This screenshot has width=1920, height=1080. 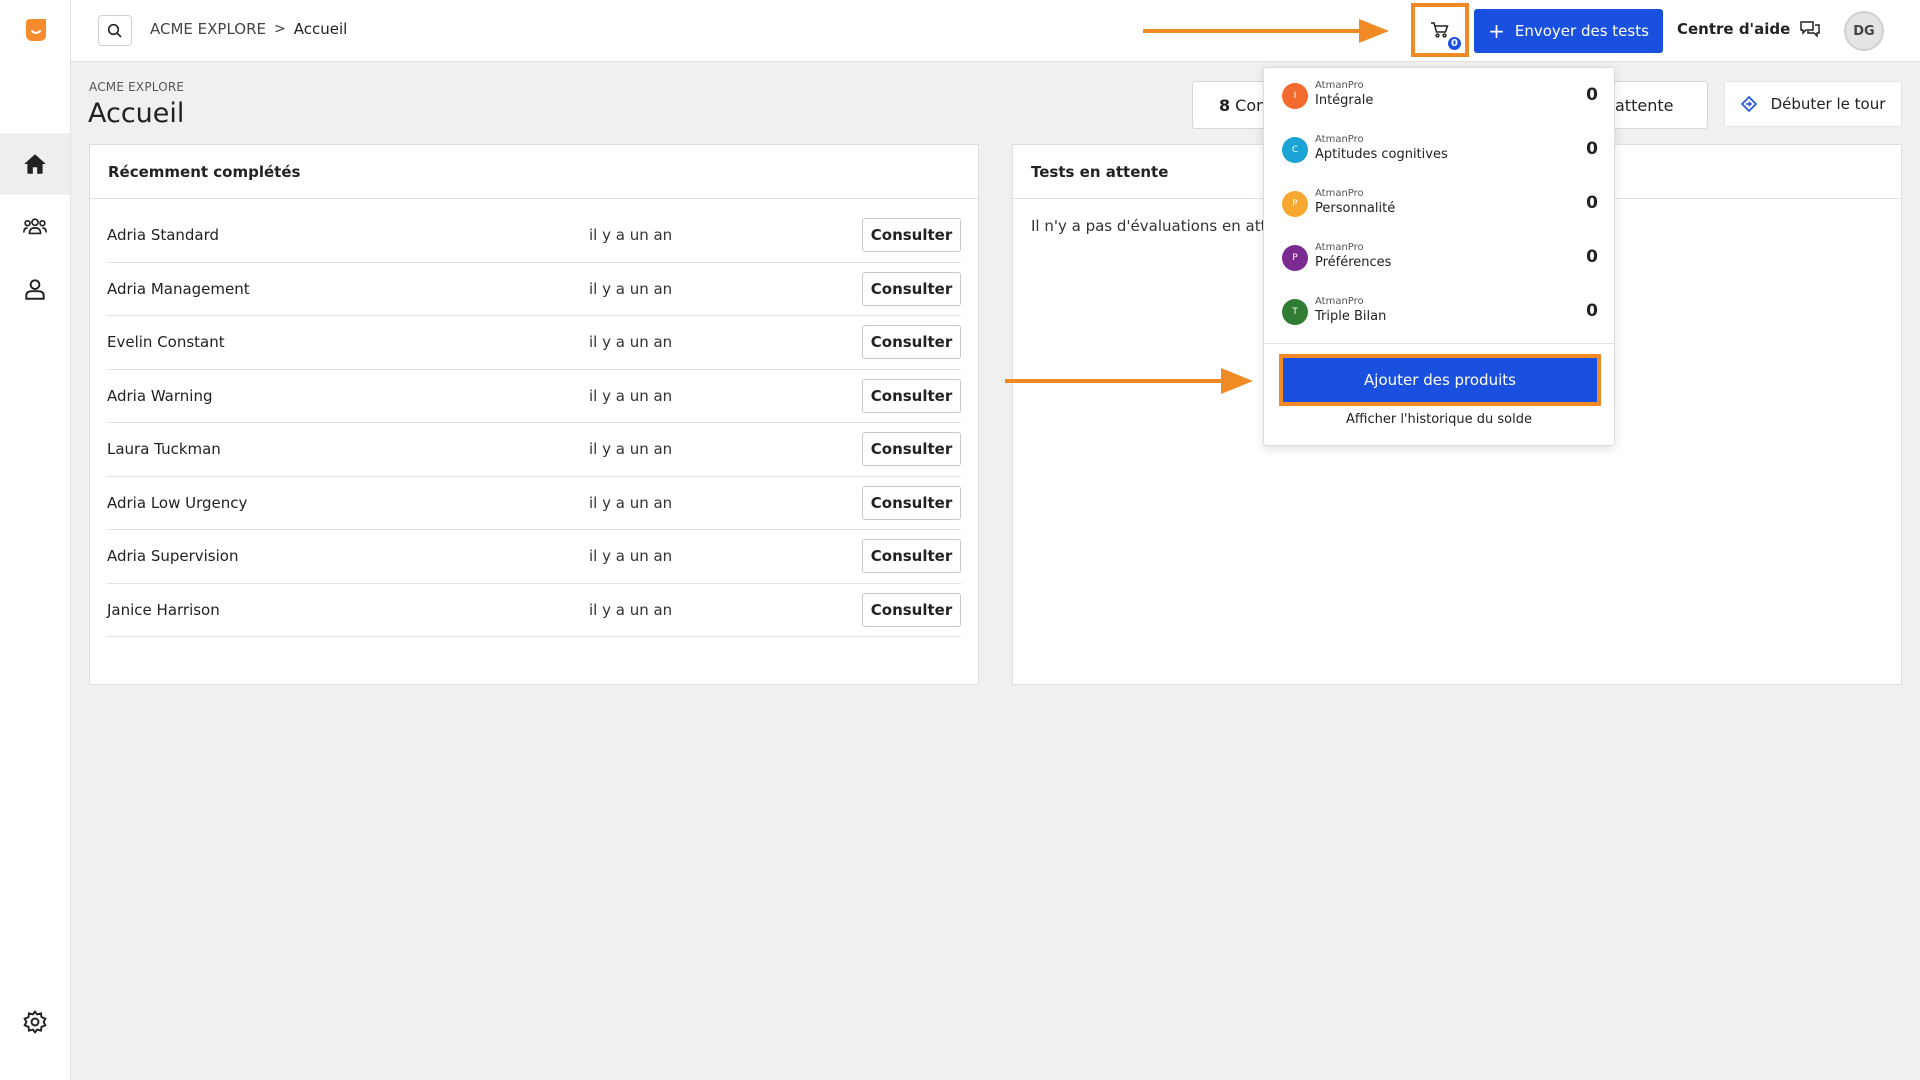 I want to click on gear-icon, so click(x=35, y=1022).